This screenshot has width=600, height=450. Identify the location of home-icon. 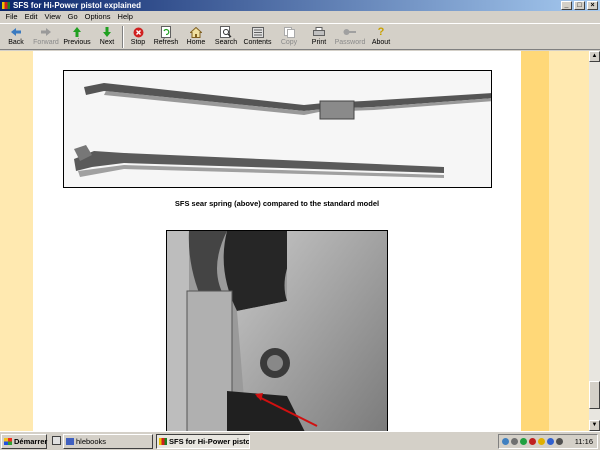
(196, 32).